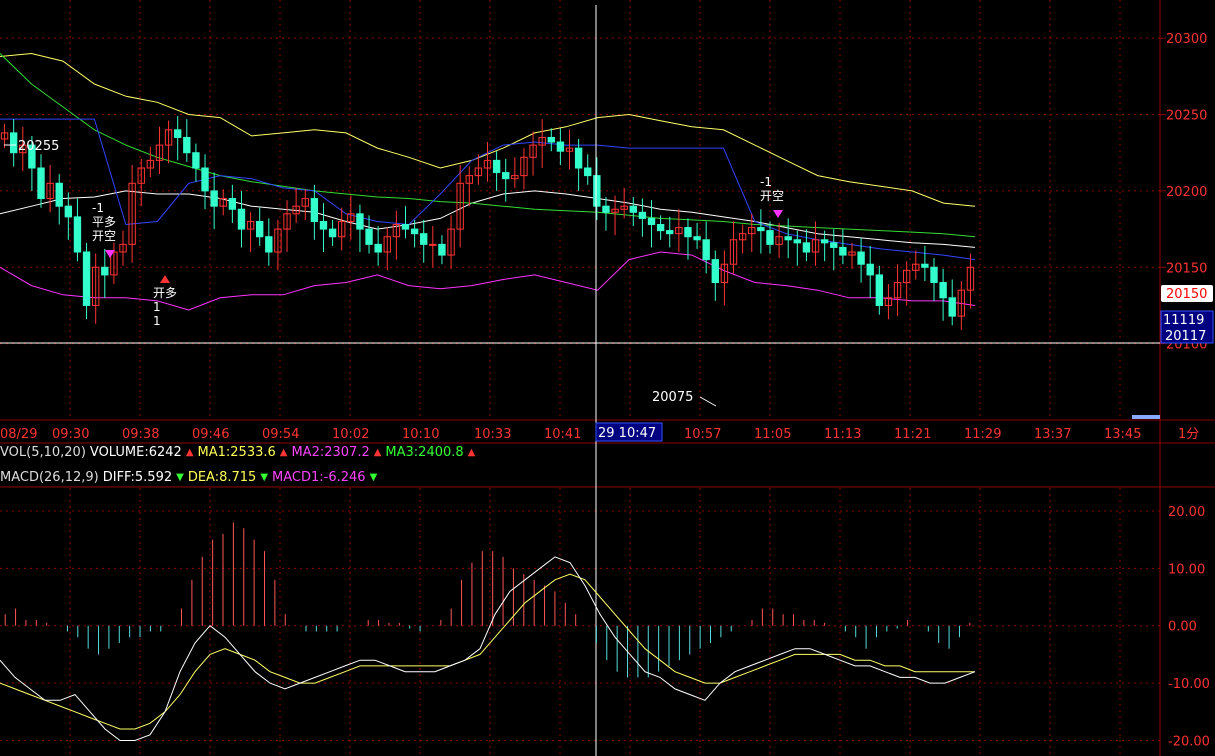 This screenshot has height=756, width=1215. What do you see at coordinates (1186, 192) in the screenshot?
I see `y-tick-label: 20200` at bounding box center [1186, 192].